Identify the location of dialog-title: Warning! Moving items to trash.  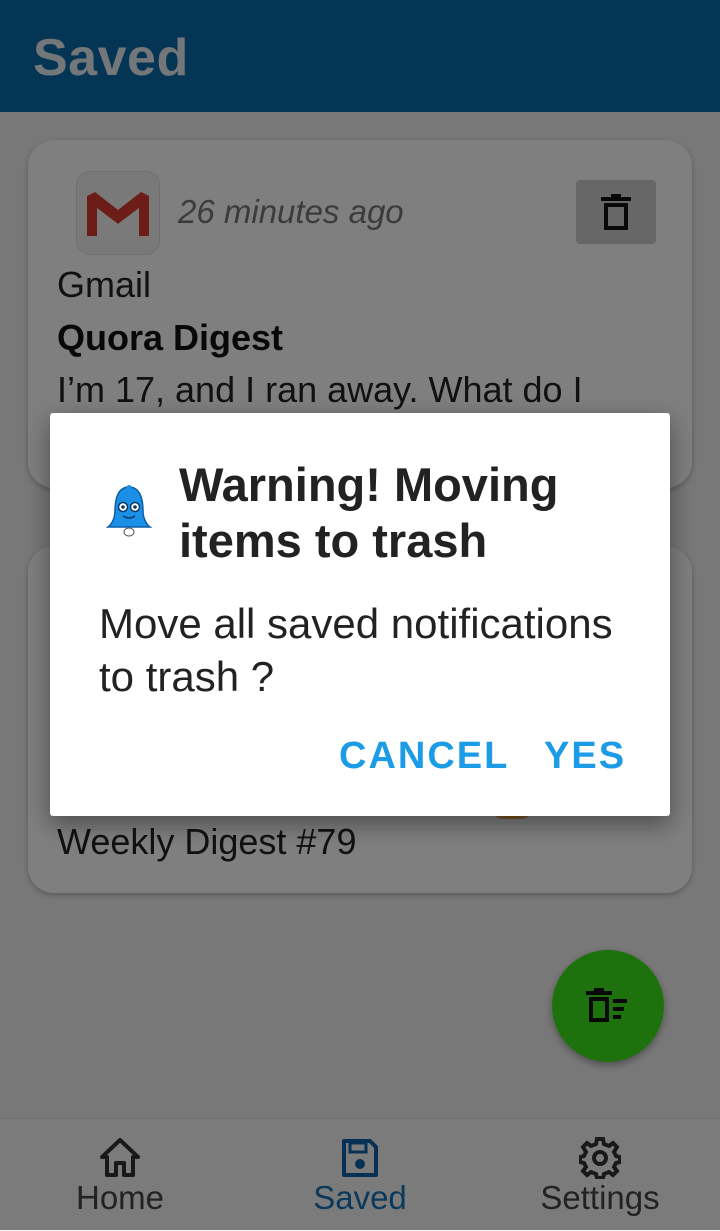
(369, 512).